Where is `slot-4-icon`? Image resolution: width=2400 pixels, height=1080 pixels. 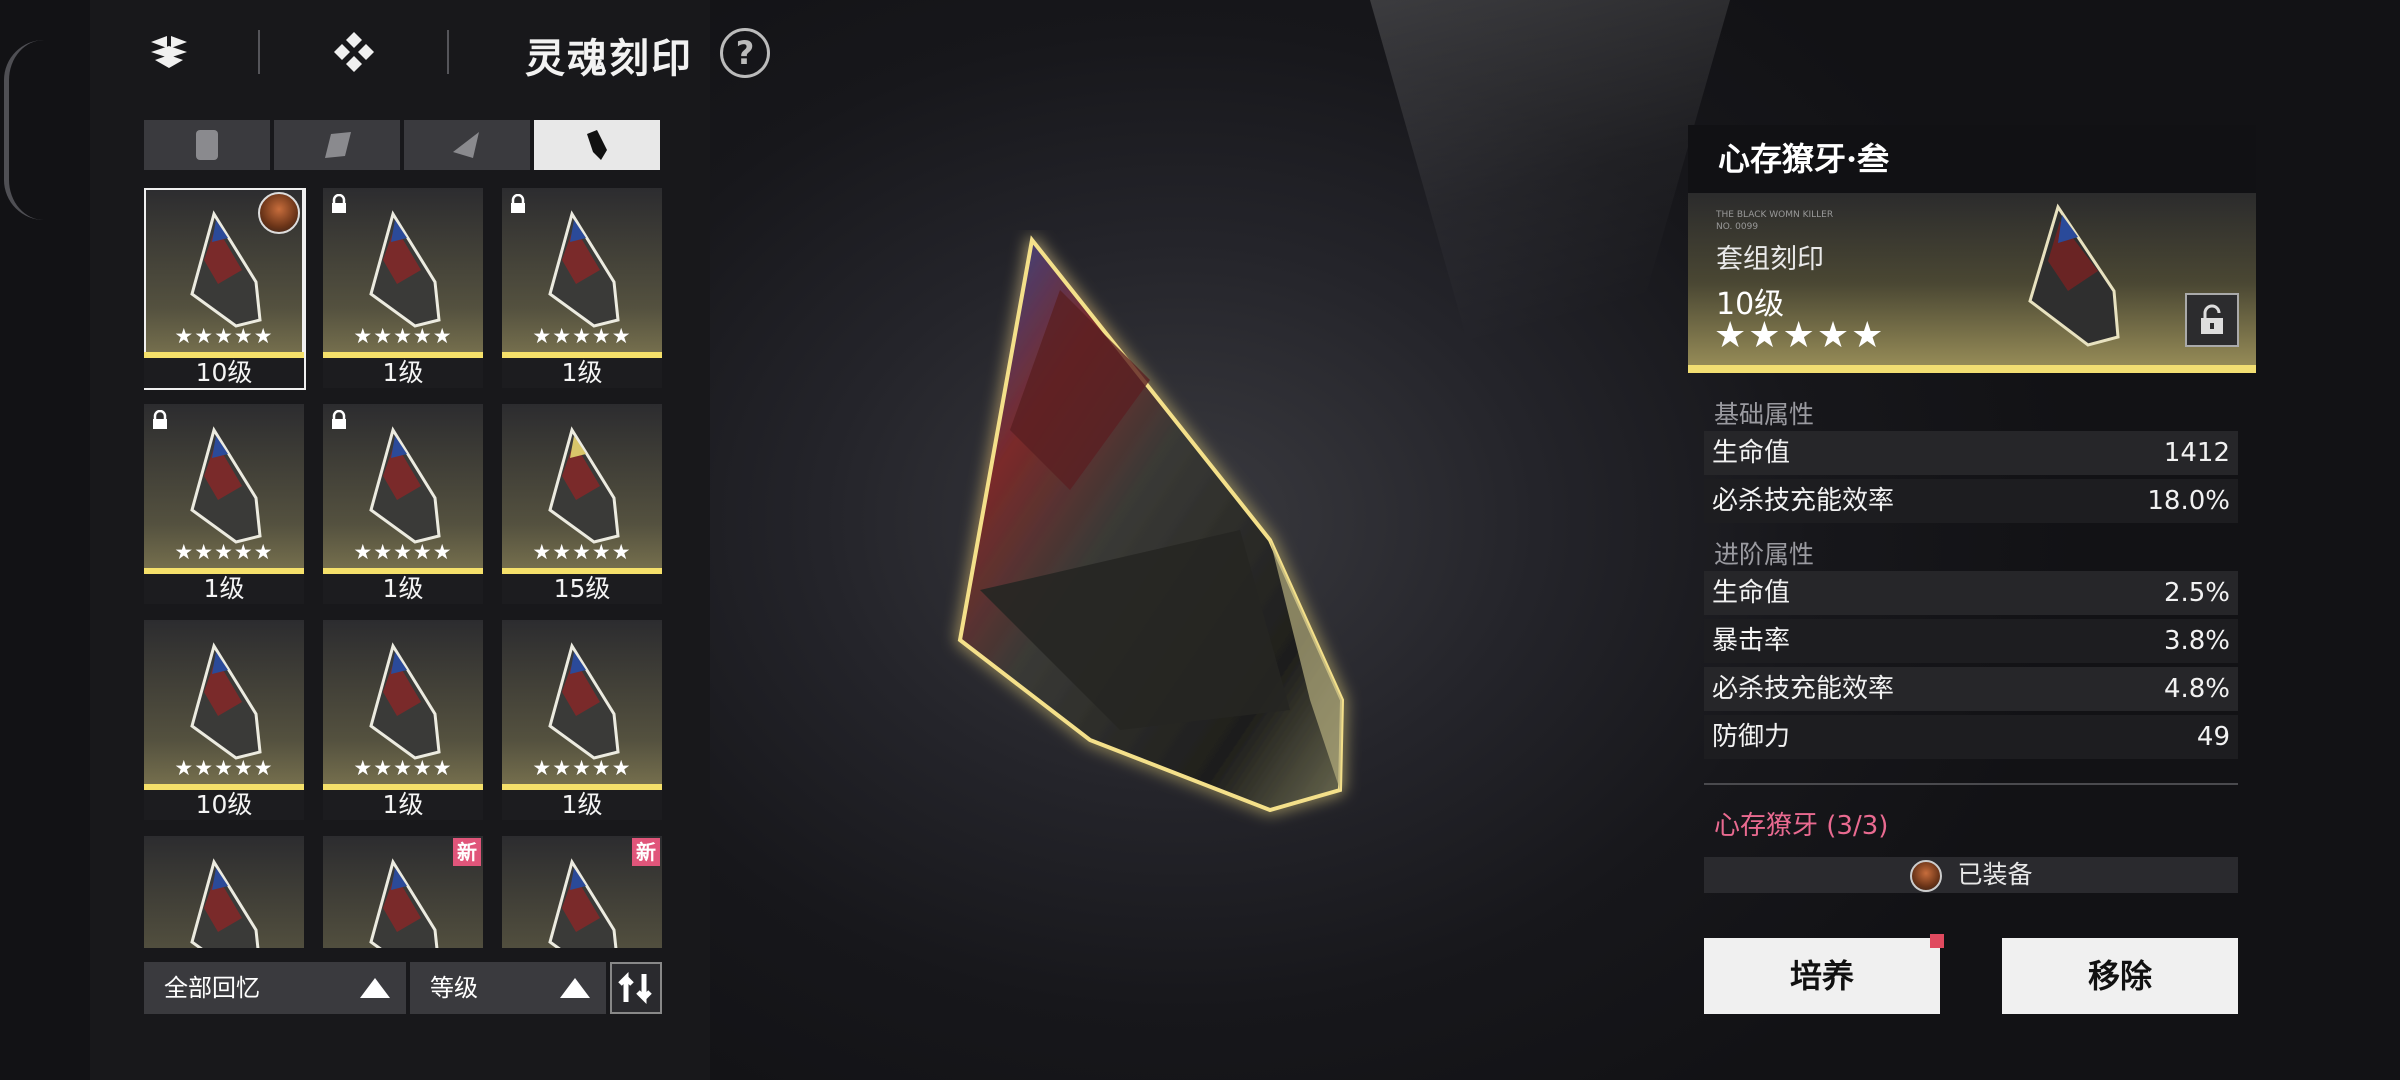 slot-4-icon is located at coordinates (597, 145).